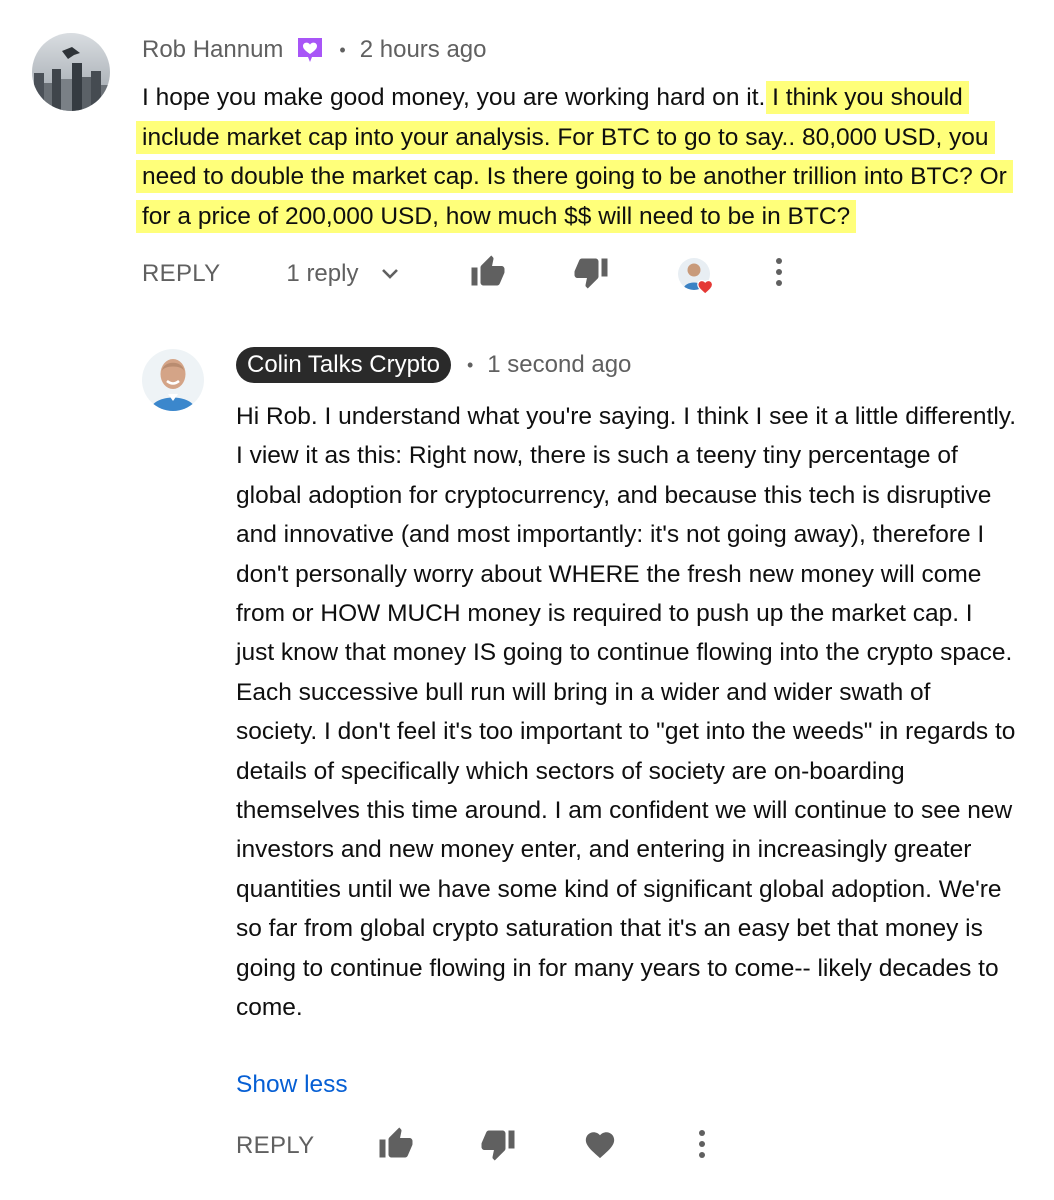 This screenshot has height=1200, width=1054. What do you see at coordinates (310, 50) in the screenshot?
I see `member-badge-icon` at bounding box center [310, 50].